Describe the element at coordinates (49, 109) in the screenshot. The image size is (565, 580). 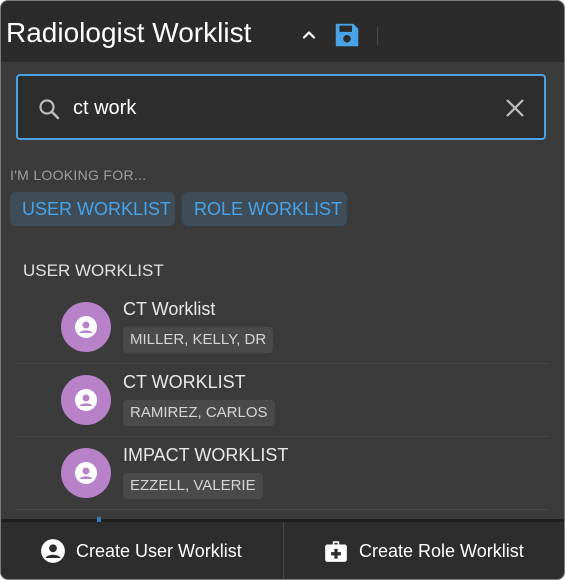
I see `search-icon` at that location.